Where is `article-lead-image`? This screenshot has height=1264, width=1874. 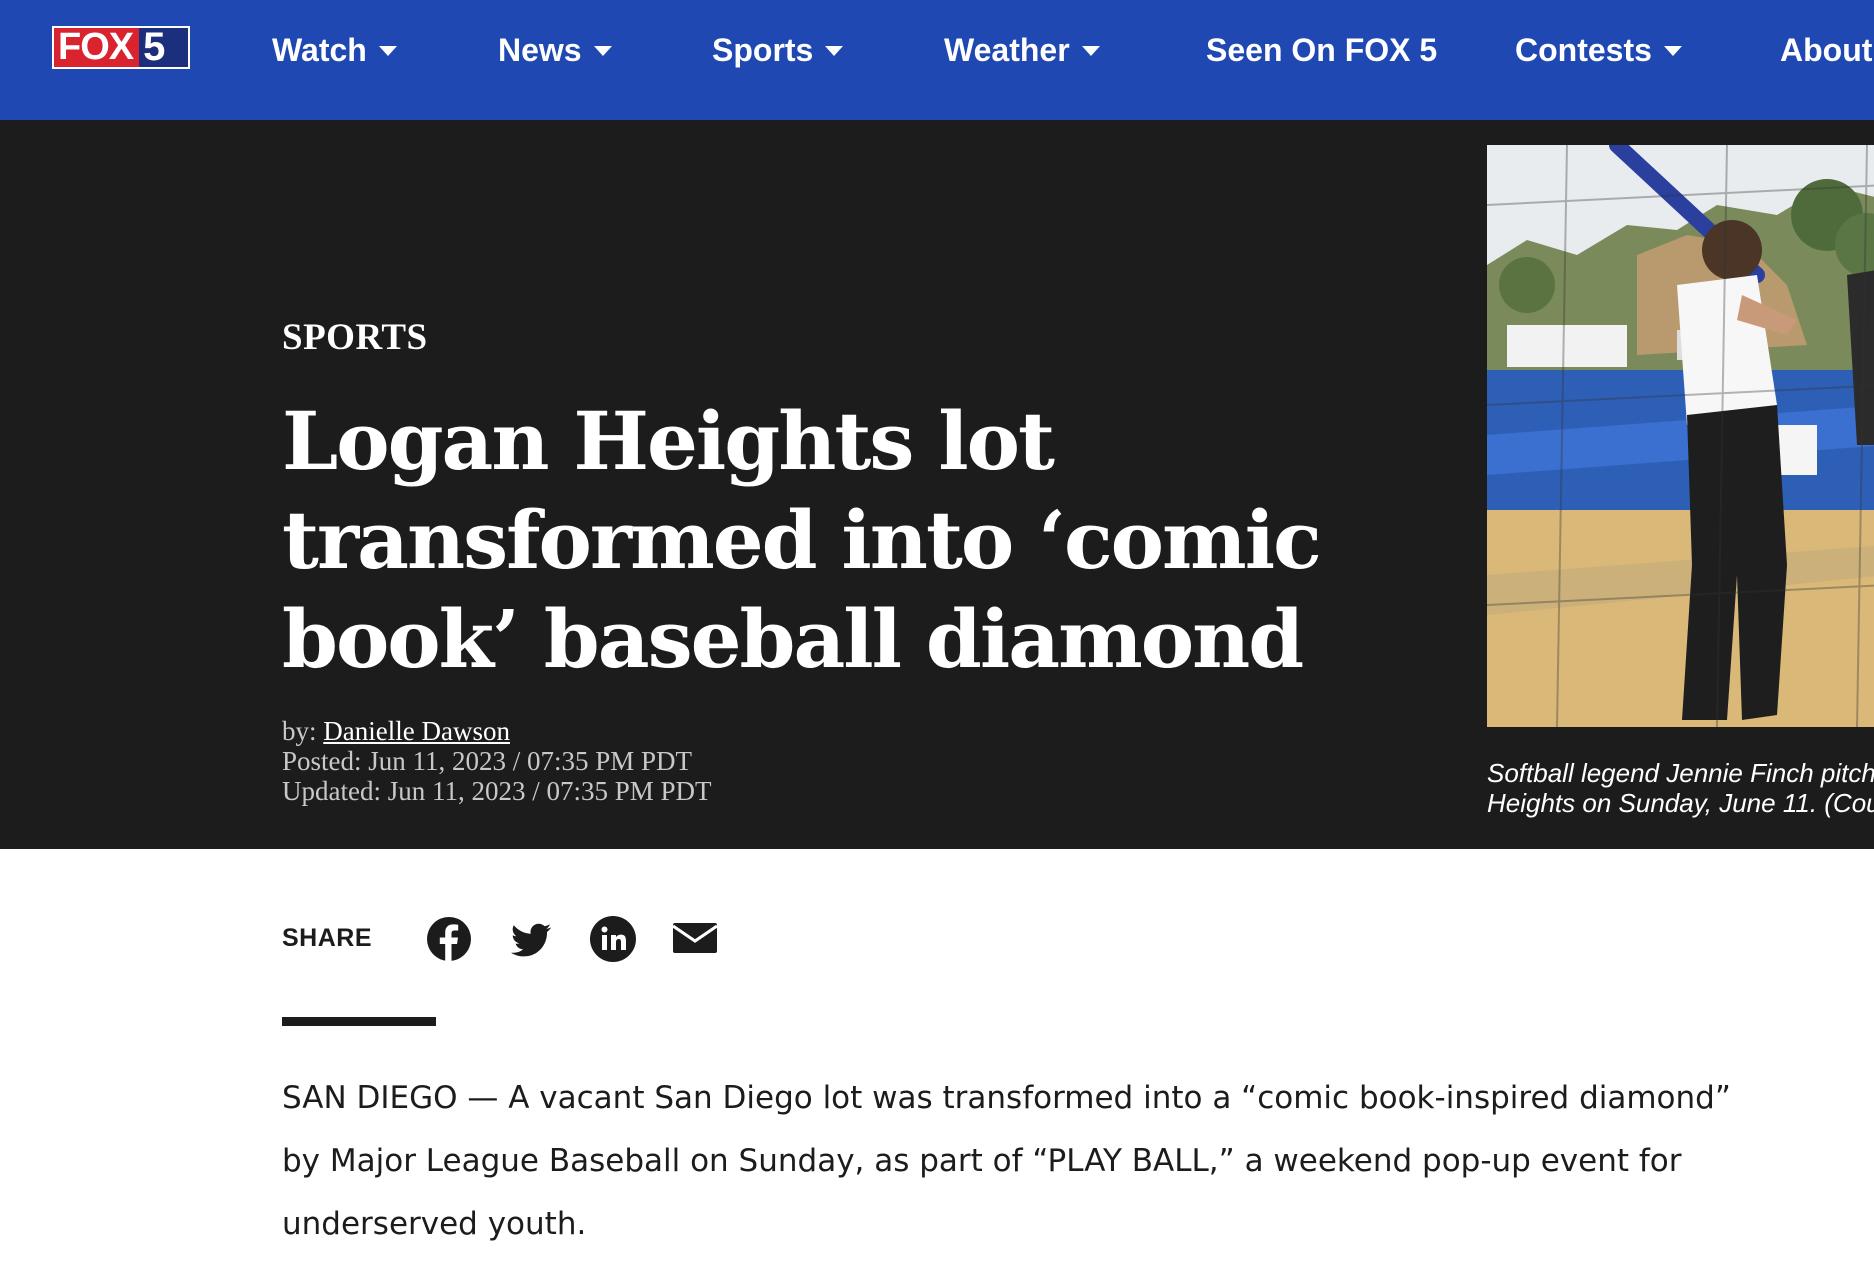
article-lead-image is located at coordinates (1680, 436).